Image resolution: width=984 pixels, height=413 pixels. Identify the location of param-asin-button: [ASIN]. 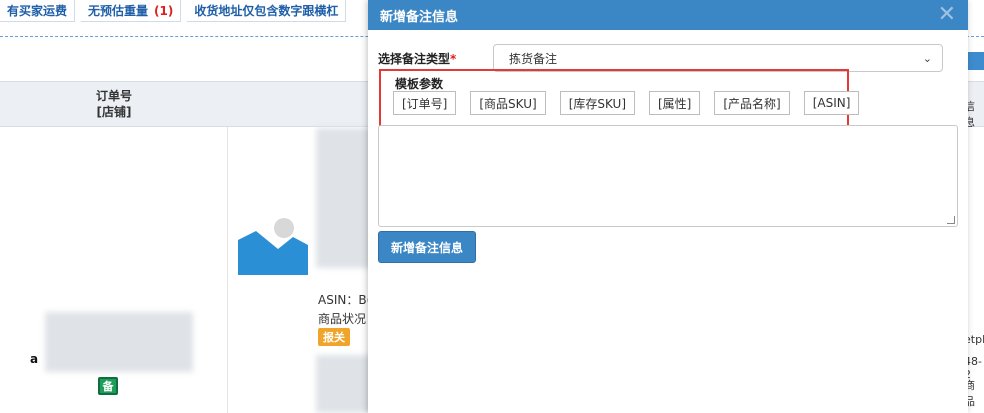
(831, 103).